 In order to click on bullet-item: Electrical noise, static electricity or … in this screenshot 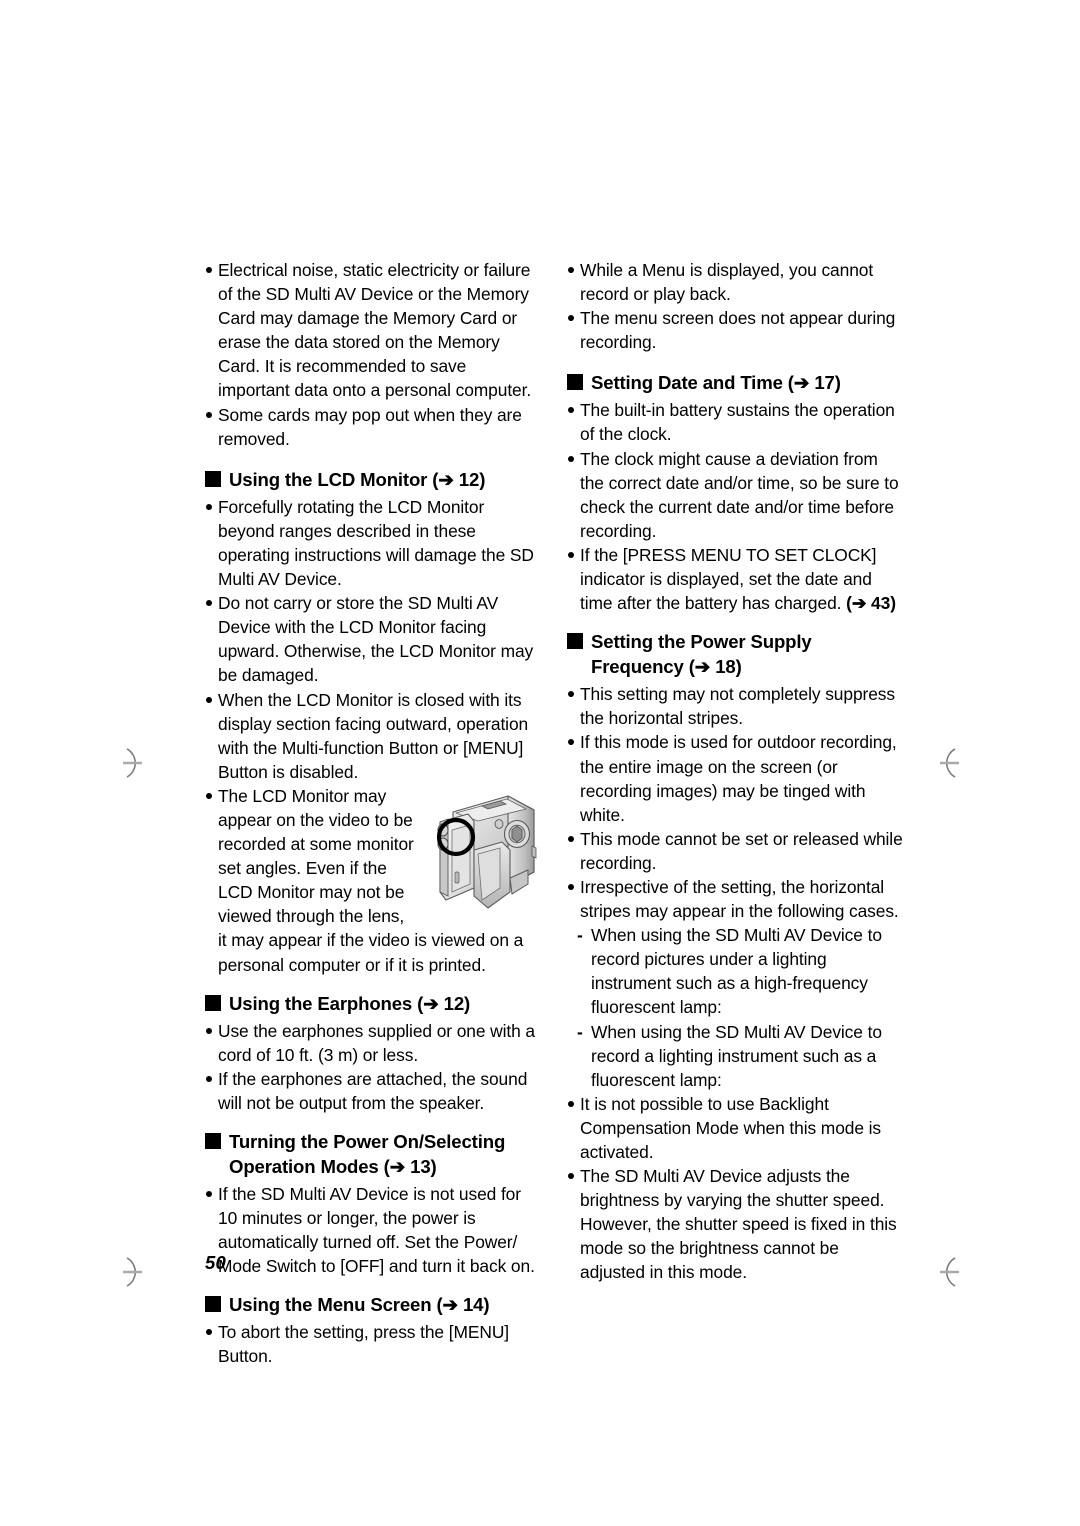, I will do `click(373, 330)`.